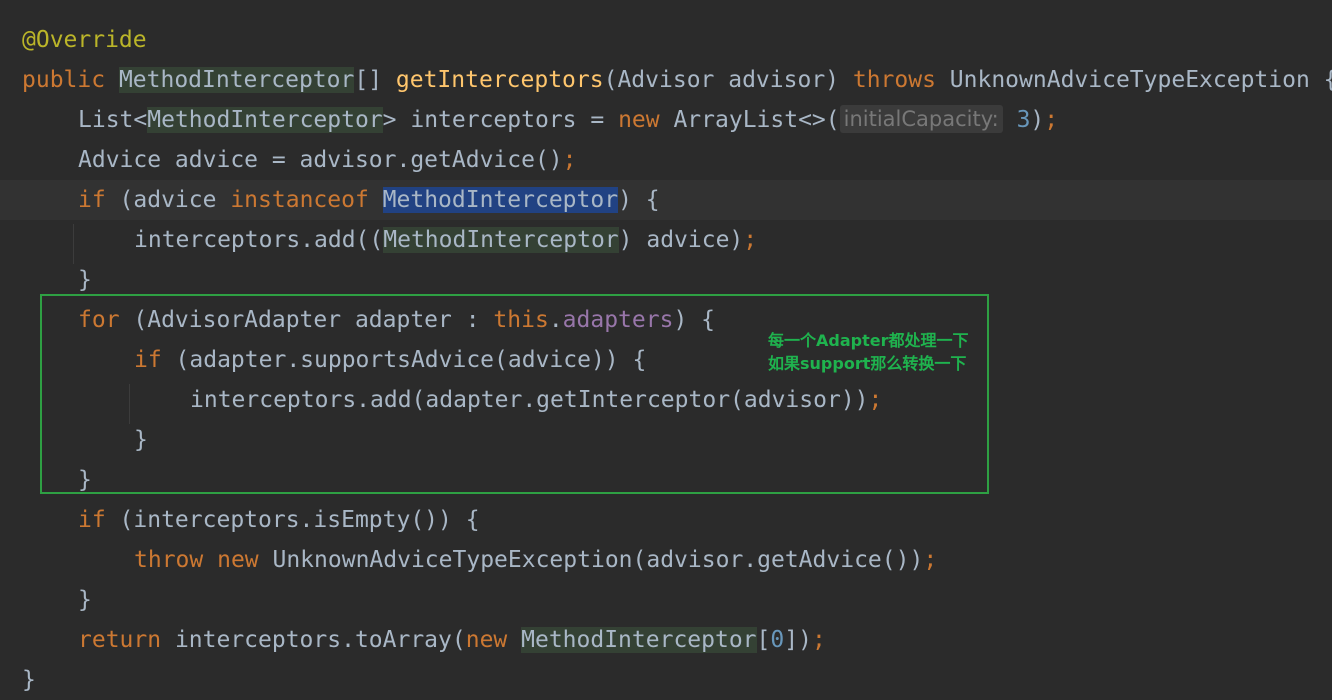 The width and height of the screenshot is (1332, 700). I want to click on code-token: 0, so click(777, 640).